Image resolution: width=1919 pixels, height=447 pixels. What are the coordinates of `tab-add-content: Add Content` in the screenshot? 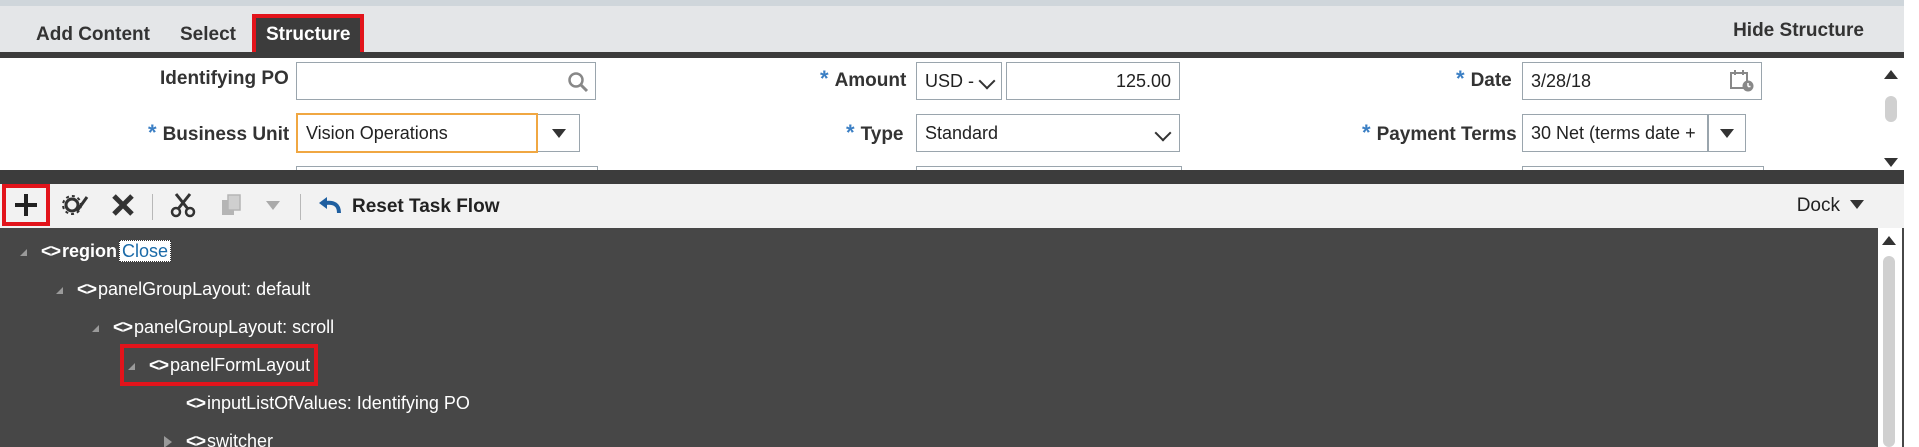 It's located at (93, 35).